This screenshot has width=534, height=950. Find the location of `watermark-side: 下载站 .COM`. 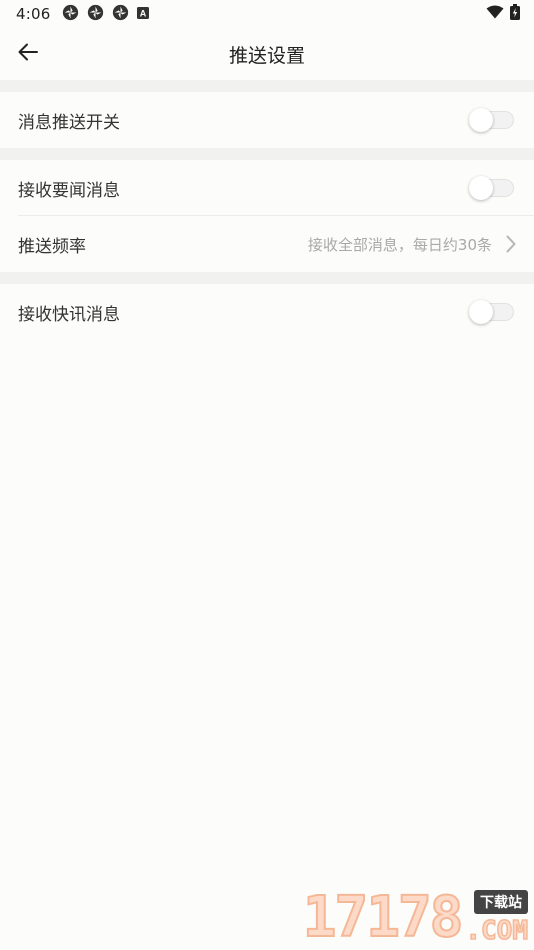

watermark-side: 下载站 .COM is located at coordinates (497, 918).